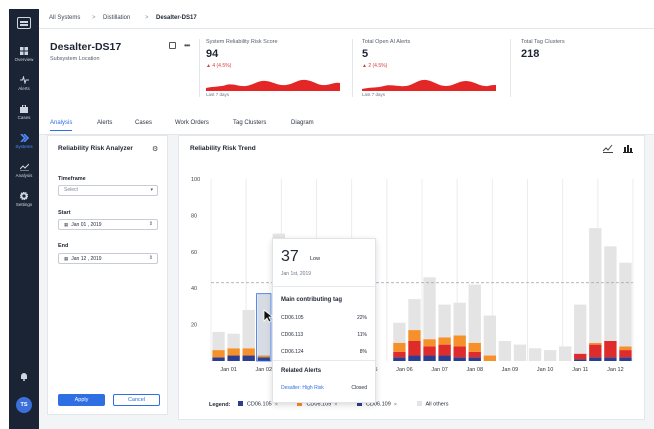 This screenshot has height=429, width=654. Describe the element at coordinates (220, 404) in the screenshot. I see `legend-title: Legend:` at that location.